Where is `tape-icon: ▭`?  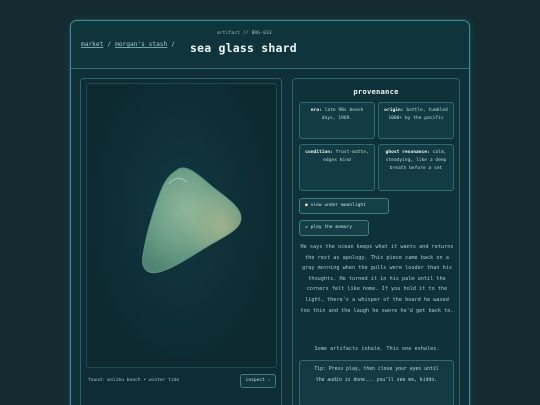
tape-icon: ▭ is located at coordinates (306, 227).